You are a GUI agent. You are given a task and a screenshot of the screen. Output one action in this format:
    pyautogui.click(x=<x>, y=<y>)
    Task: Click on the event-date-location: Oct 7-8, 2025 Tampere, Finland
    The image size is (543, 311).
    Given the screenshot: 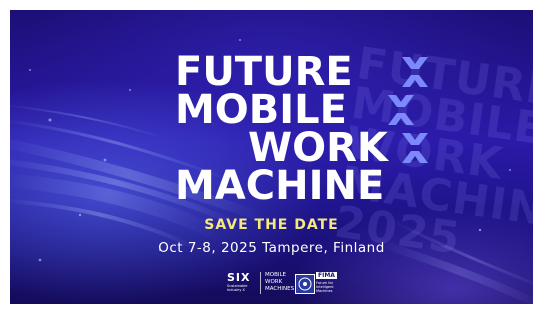 What is the action you would take?
    pyautogui.click(x=271, y=248)
    